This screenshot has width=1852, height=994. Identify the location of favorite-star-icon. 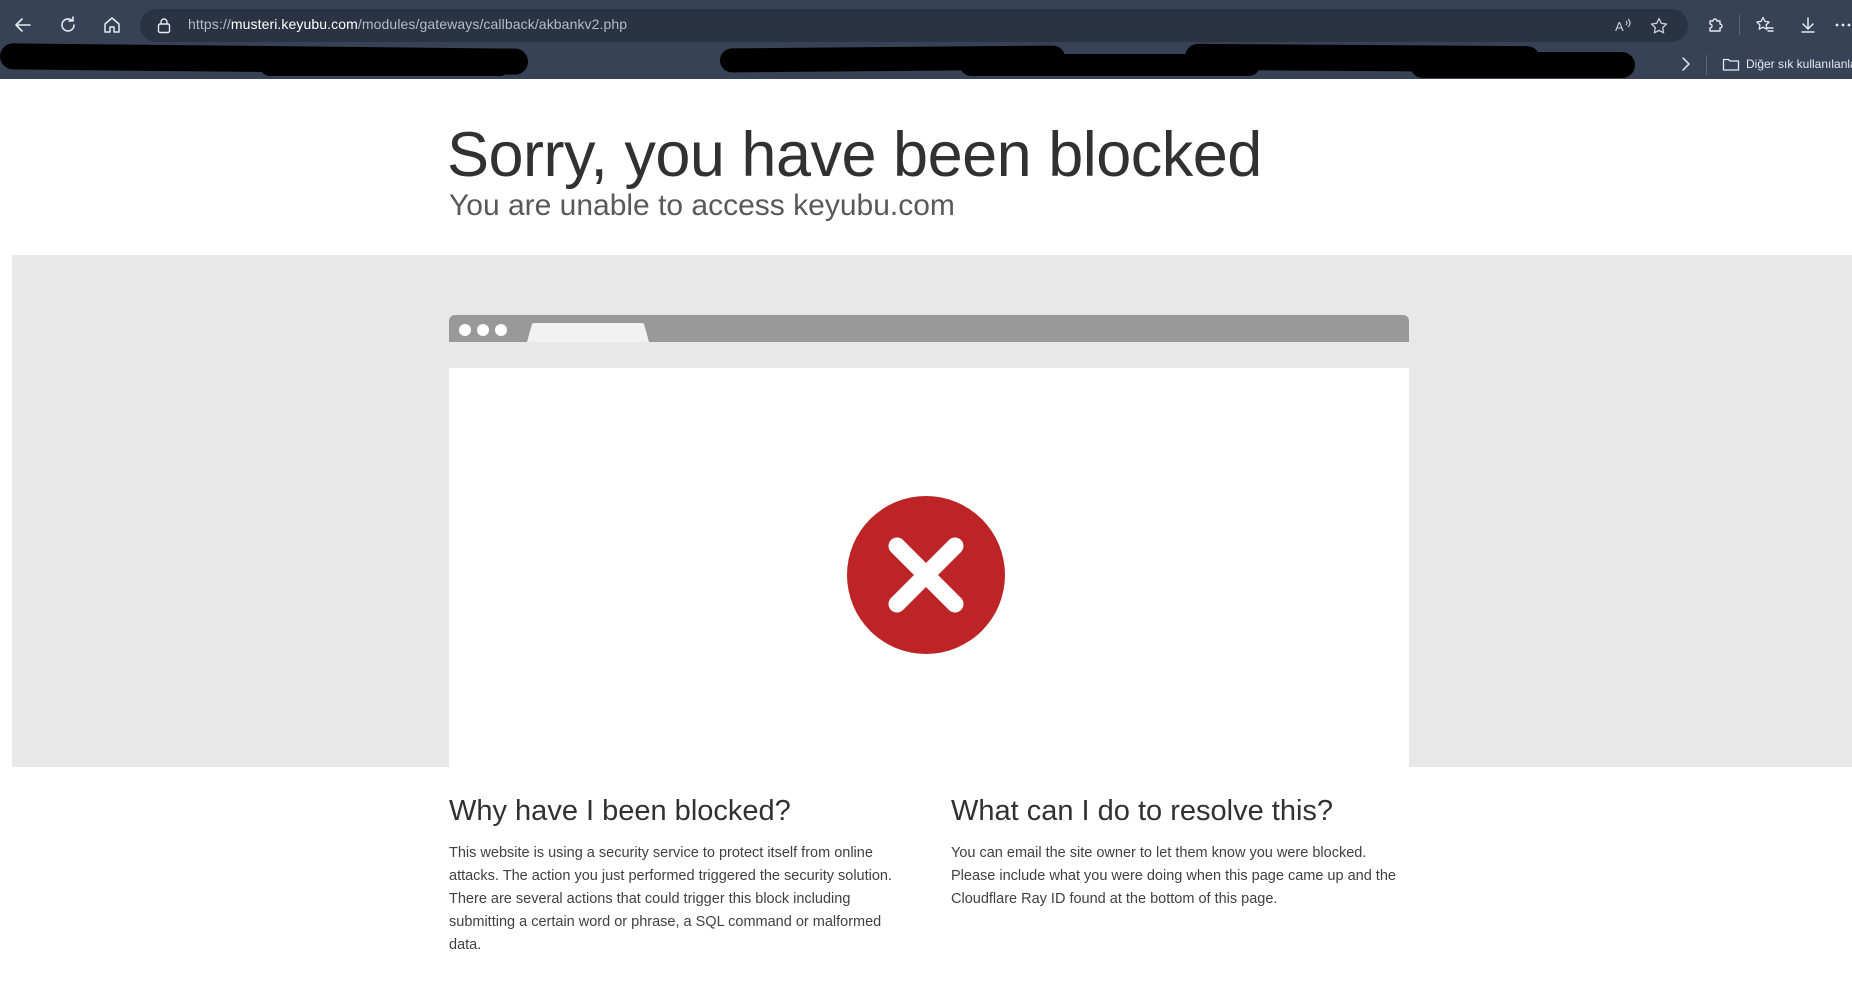
(1659, 25).